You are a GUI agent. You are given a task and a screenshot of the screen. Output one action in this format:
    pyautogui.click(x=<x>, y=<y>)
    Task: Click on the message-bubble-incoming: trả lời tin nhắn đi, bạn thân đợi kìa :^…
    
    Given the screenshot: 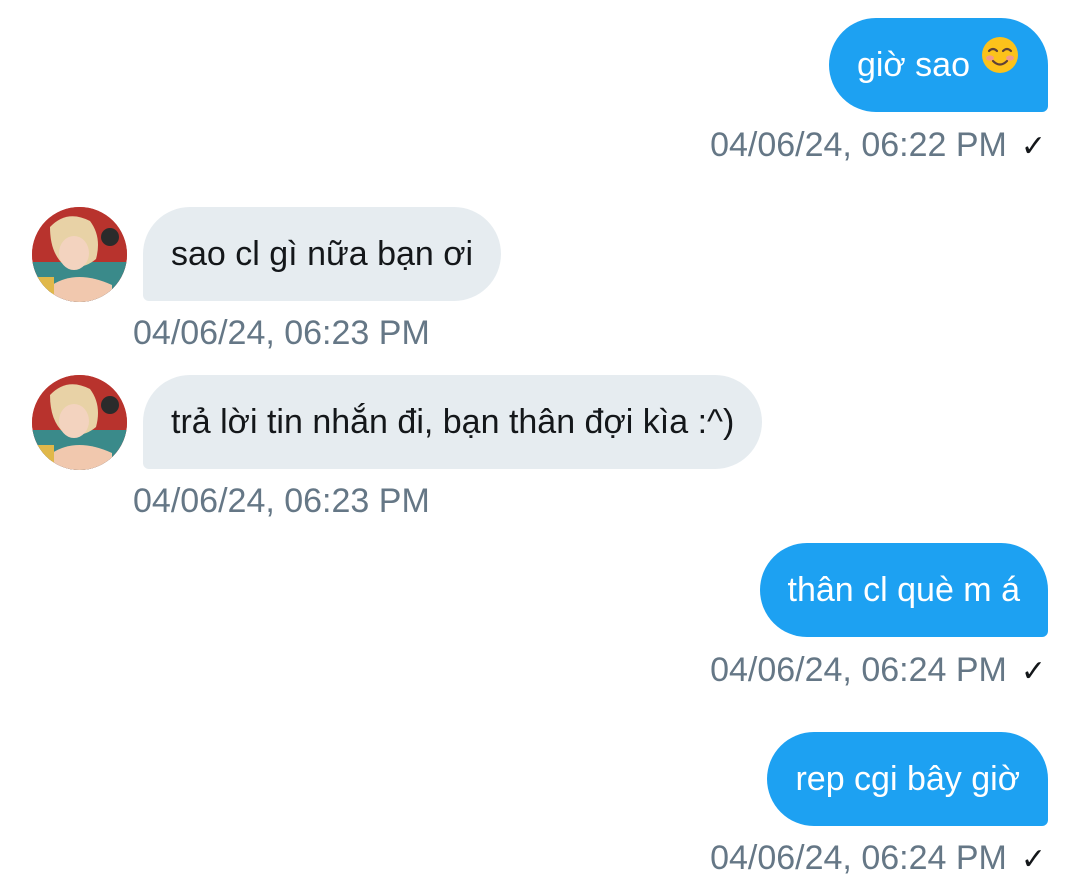 What is the action you would take?
    pyautogui.click(x=453, y=422)
    